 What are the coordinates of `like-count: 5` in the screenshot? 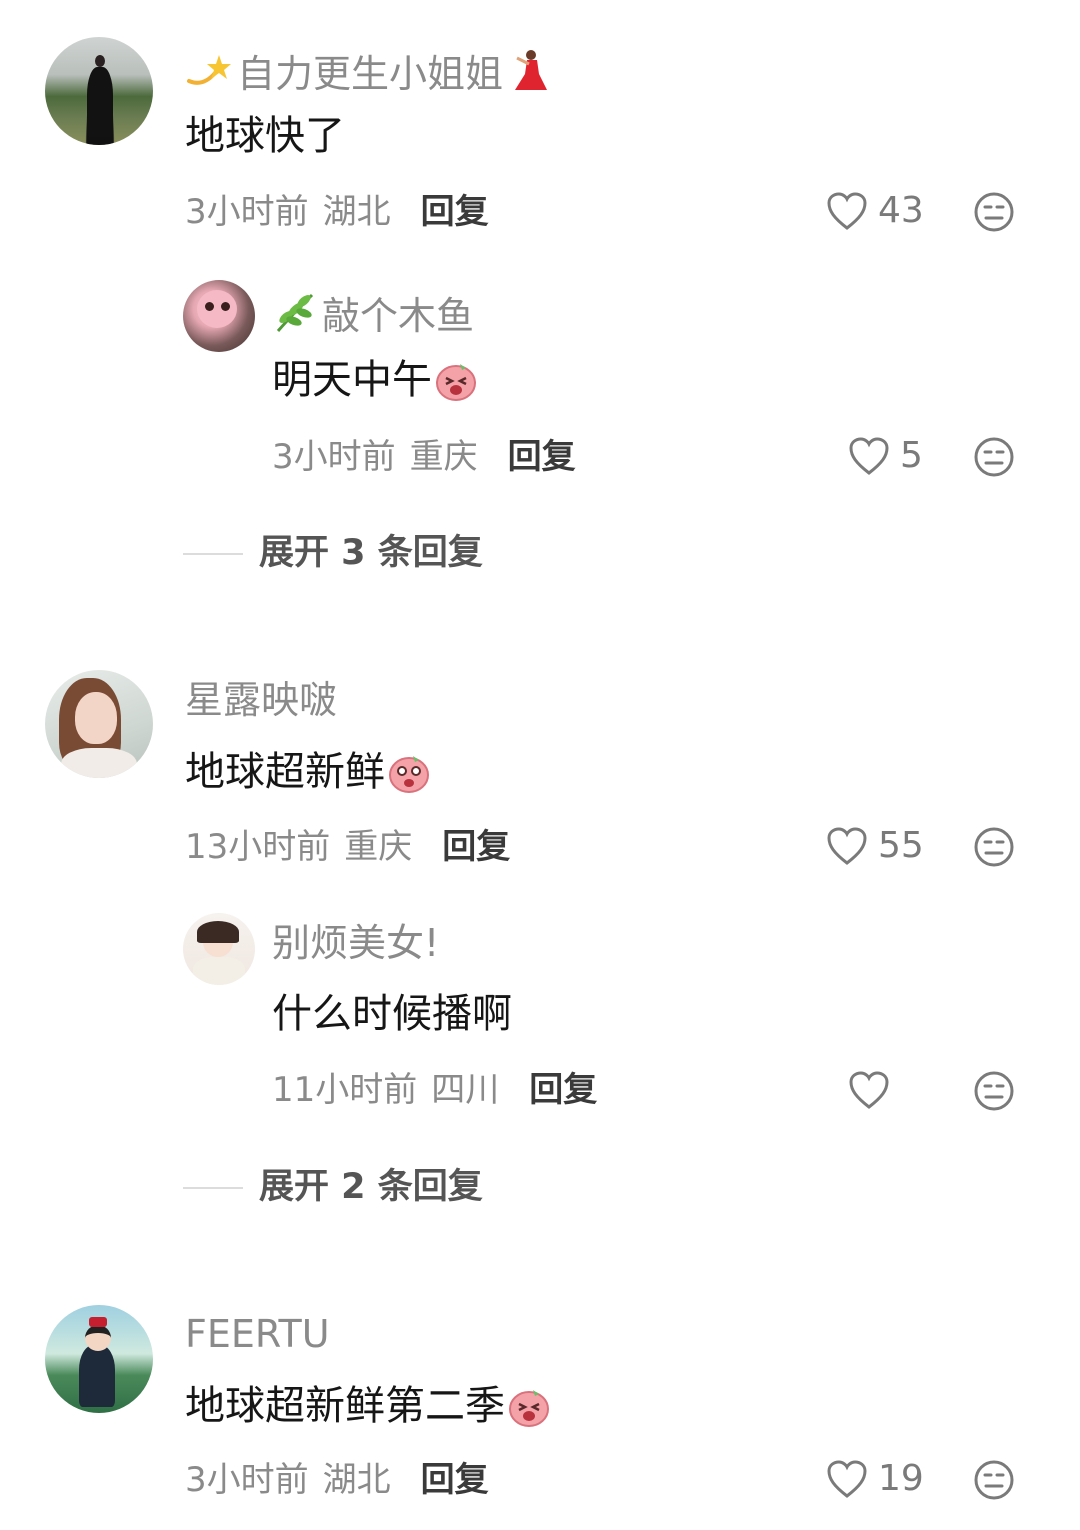 It's located at (911, 455).